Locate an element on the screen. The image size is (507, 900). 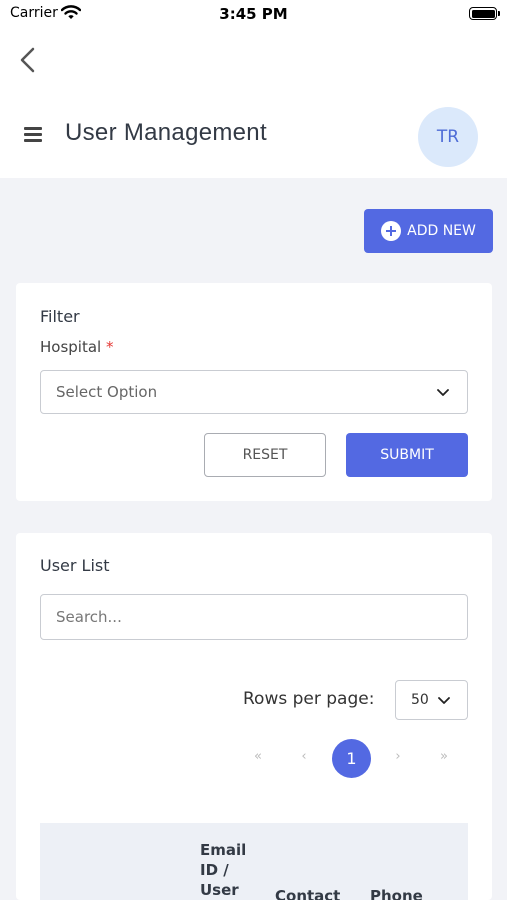
column-header-email-line: User is located at coordinates (219, 890).